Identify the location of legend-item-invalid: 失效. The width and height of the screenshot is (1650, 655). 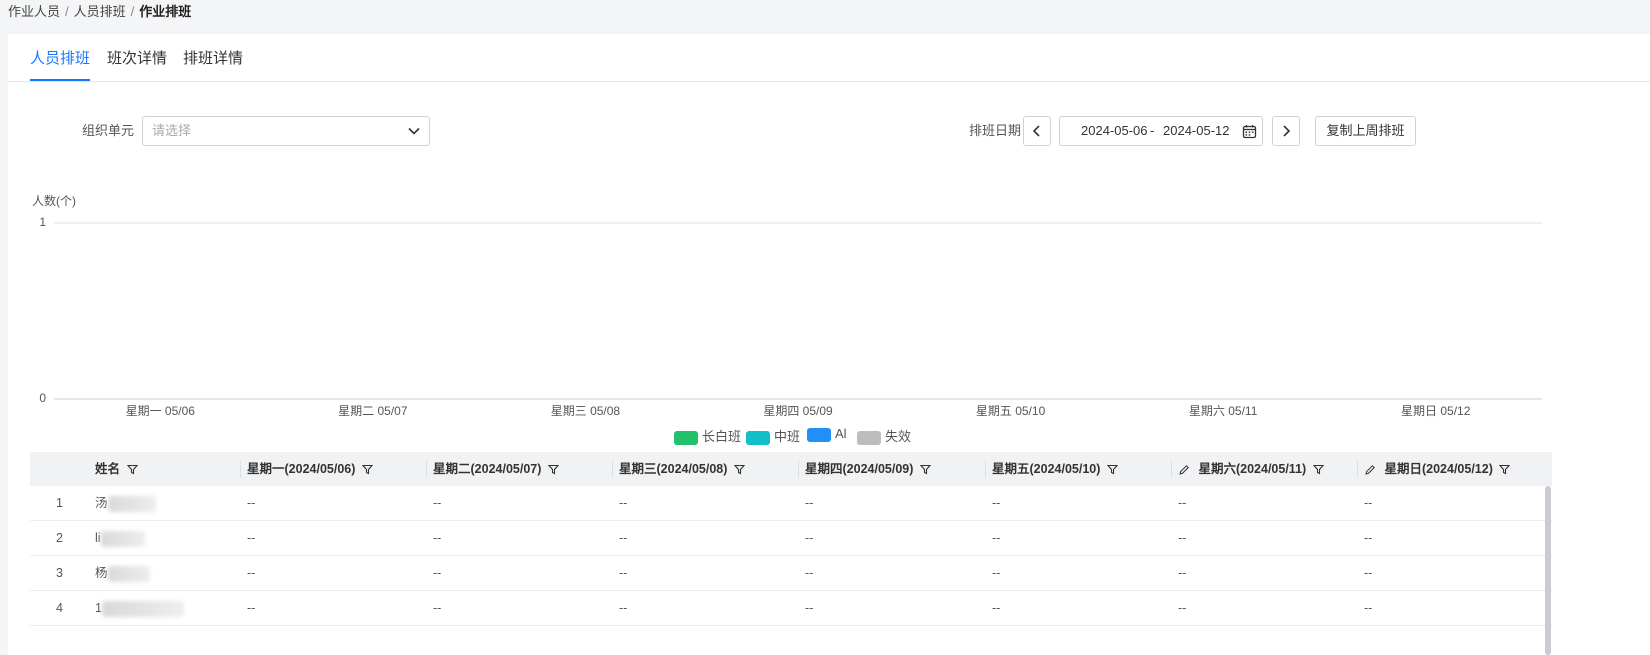
(884, 435).